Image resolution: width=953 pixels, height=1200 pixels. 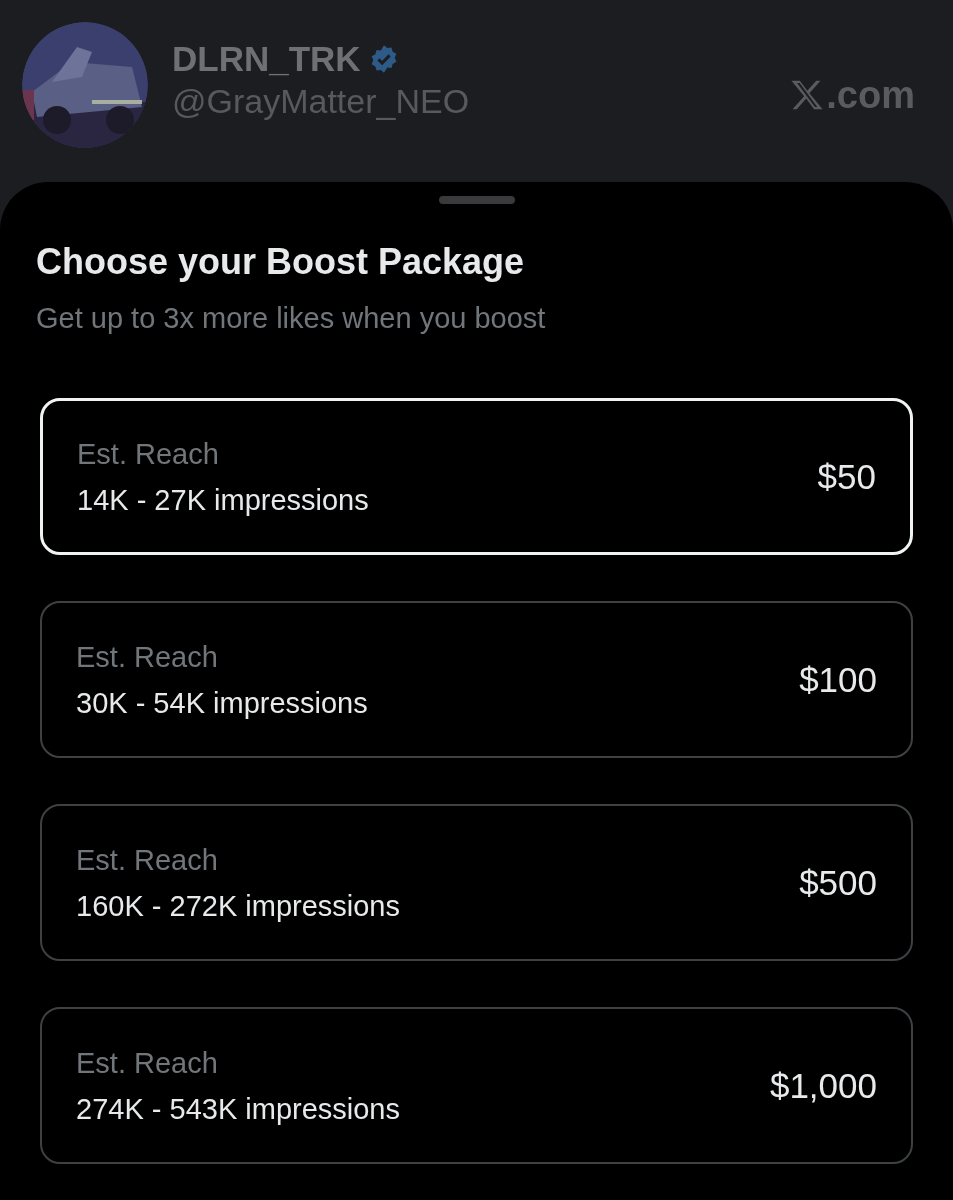 What do you see at coordinates (266, 59) in the screenshot?
I see `display-name: DLRN_TRK` at bounding box center [266, 59].